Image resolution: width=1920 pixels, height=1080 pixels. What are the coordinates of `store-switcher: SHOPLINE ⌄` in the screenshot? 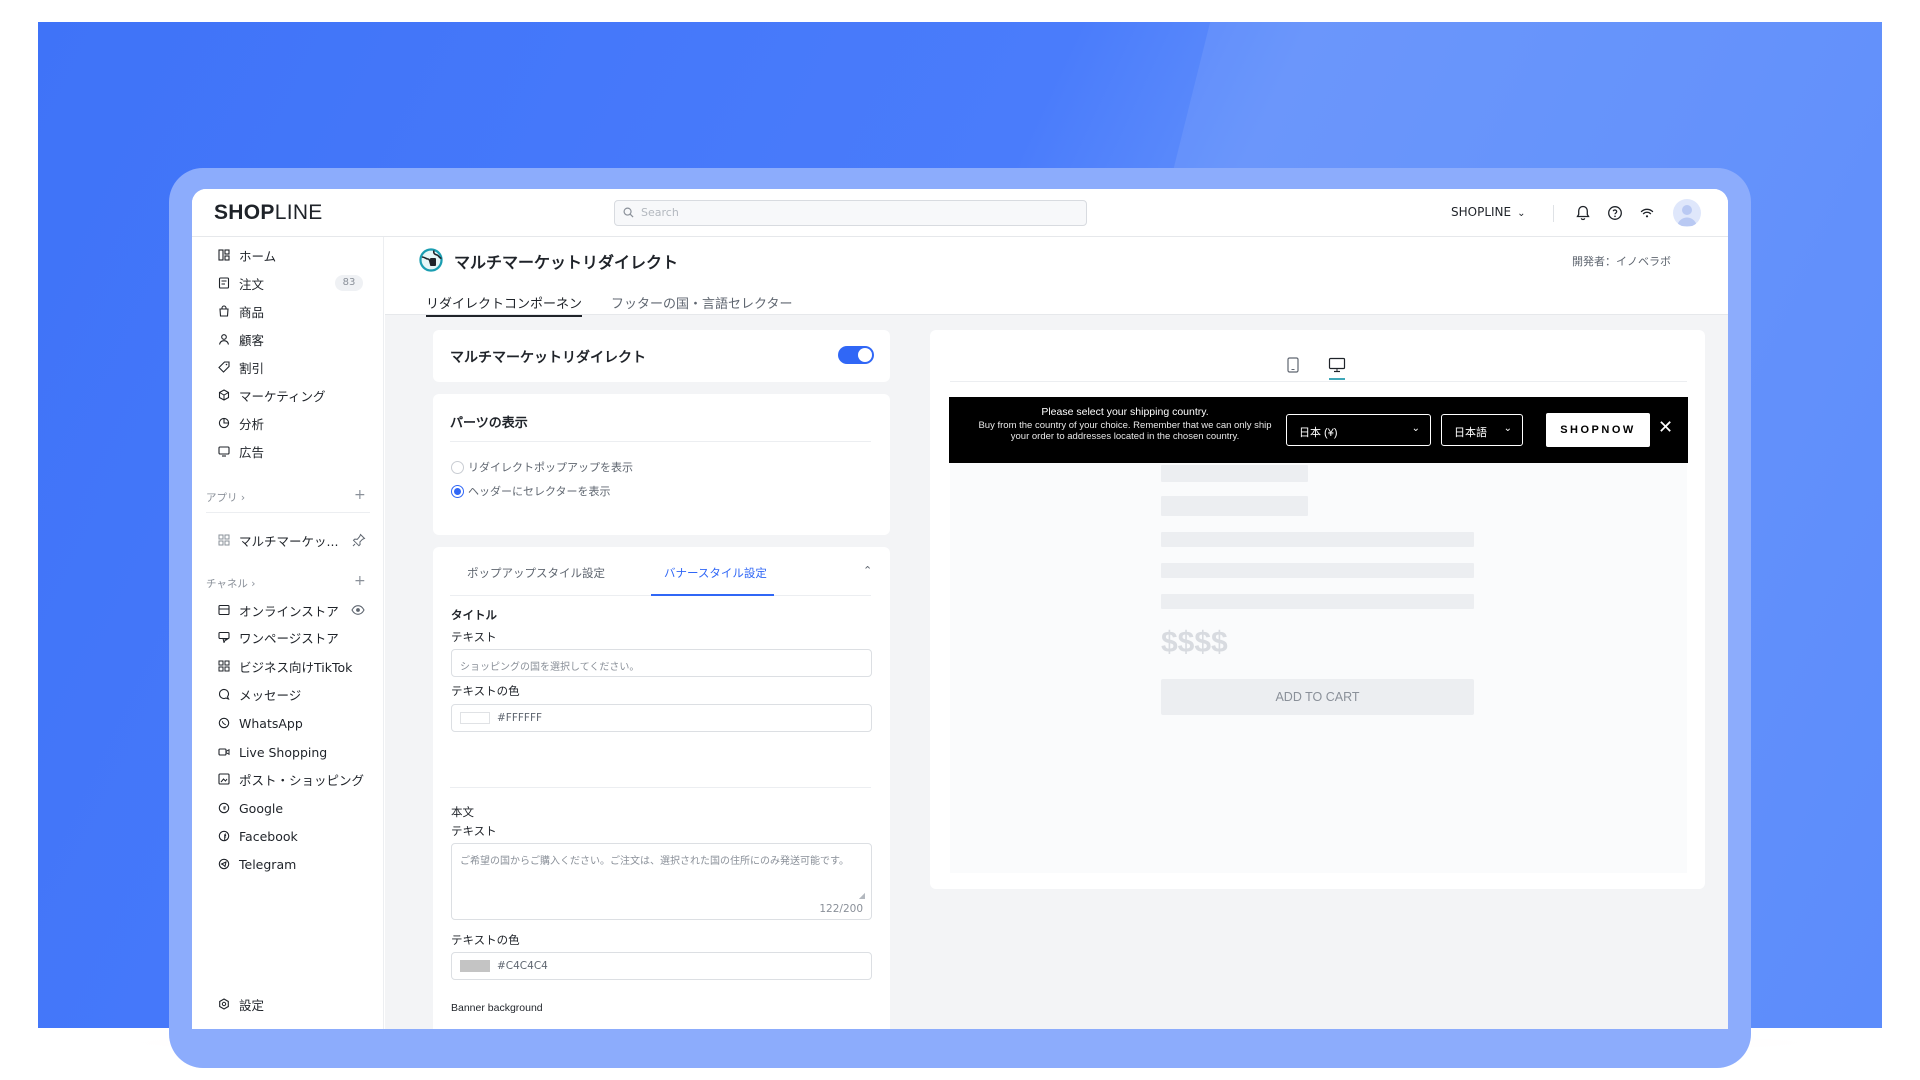 It's located at (1488, 212).